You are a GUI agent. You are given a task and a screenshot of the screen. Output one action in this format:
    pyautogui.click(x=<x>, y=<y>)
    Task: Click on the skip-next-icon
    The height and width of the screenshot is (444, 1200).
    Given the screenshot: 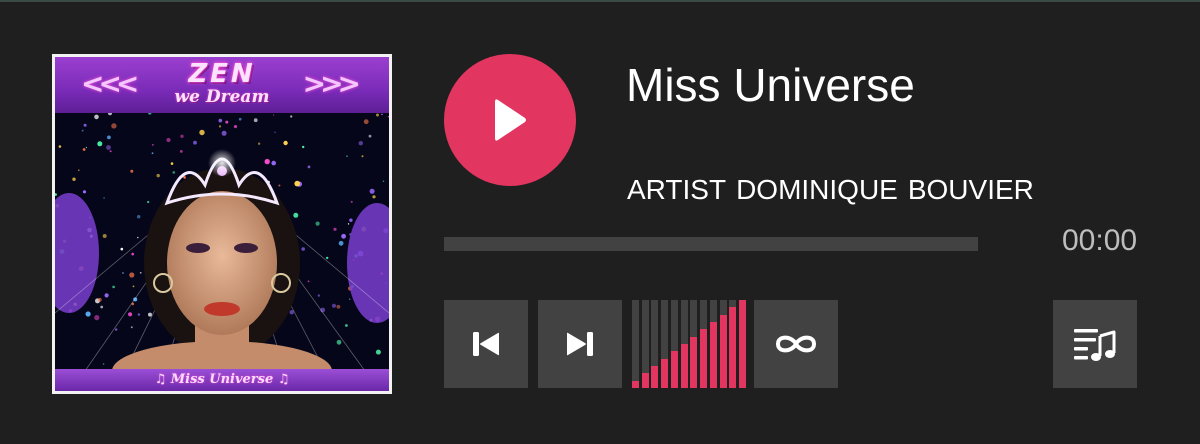 What is the action you would take?
    pyautogui.click(x=580, y=344)
    